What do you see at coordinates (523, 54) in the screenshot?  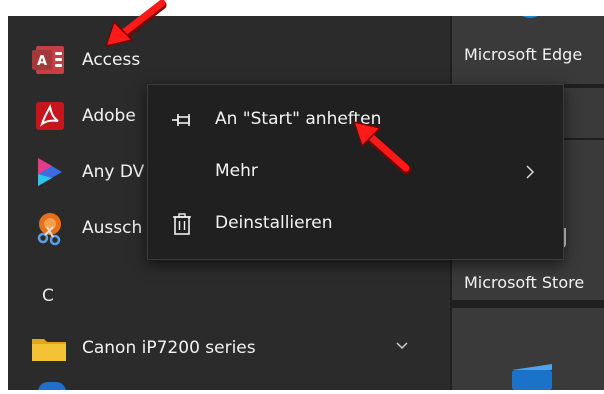 I see `tile-label-edge: Microsoft Edge` at bounding box center [523, 54].